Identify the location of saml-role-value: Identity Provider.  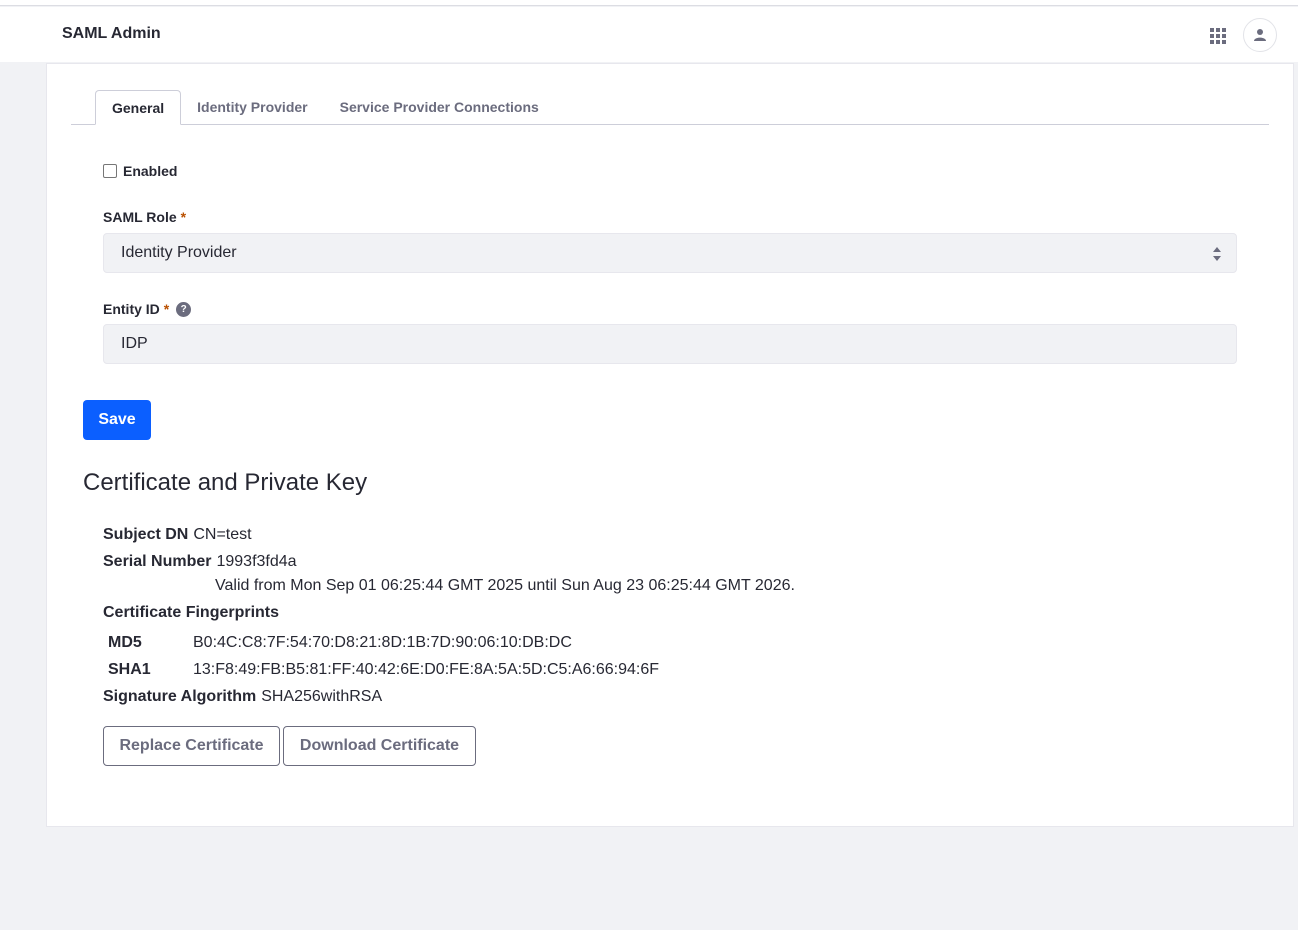
(179, 252).